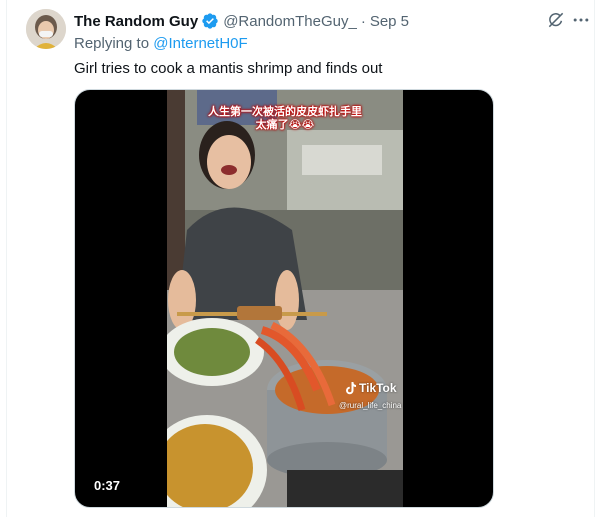 The image size is (599, 517). Describe the element at coordinates (581, 20) in the screenshot. I see `more-icon` at that location.